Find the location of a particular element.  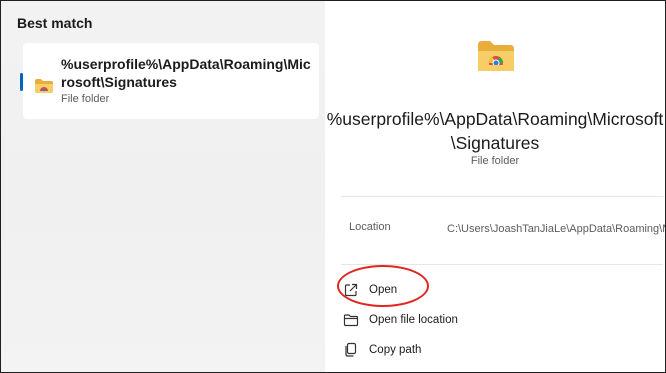

detail-type: File folder is located at coordinates (495, 161).